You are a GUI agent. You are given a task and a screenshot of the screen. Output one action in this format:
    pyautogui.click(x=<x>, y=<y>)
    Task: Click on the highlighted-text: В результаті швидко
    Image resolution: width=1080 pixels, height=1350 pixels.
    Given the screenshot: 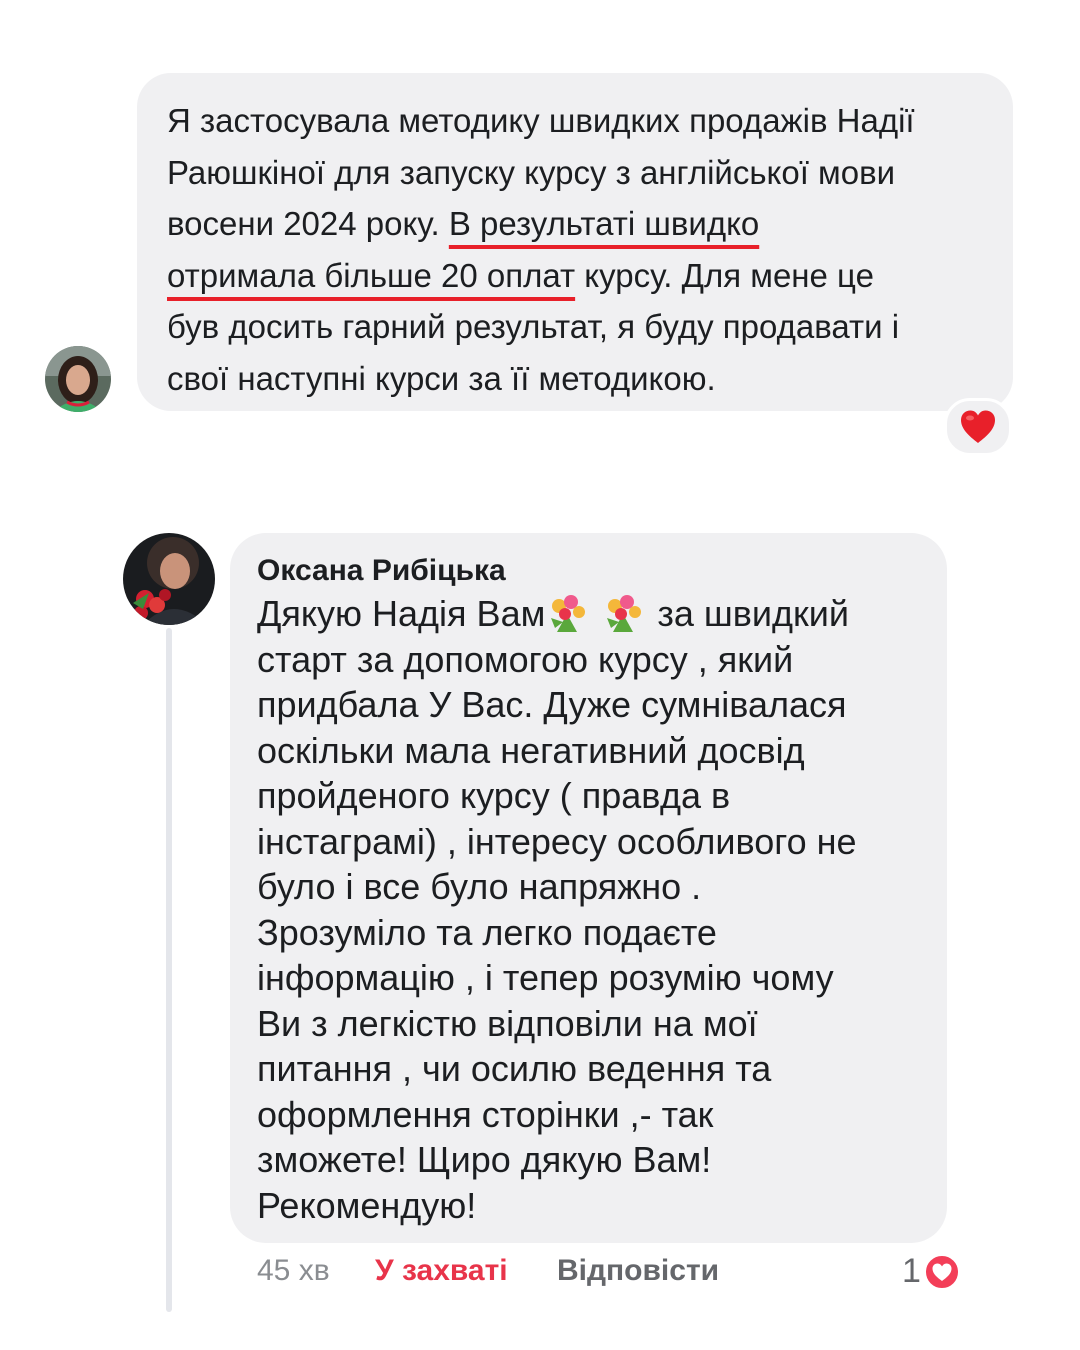 What is the action you would take?
    pyautogui.click(x=604, y=223)
    